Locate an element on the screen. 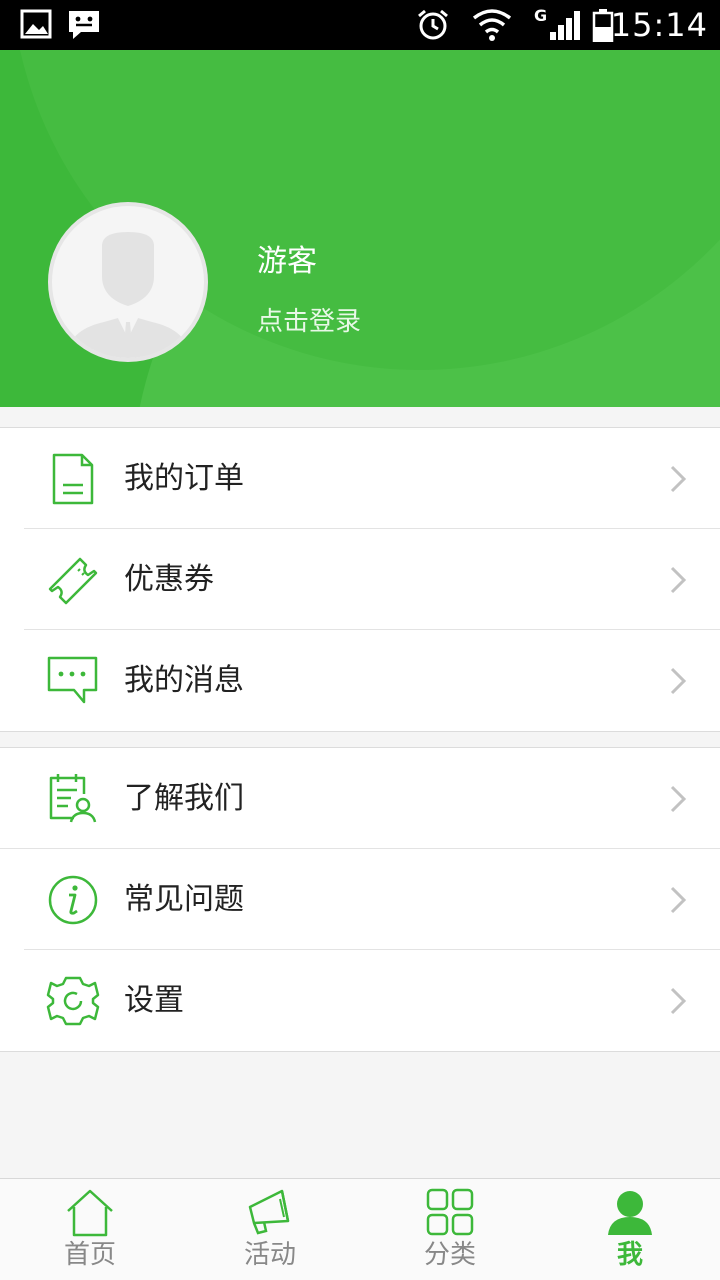  tab-label: 我 is located at coordinates (629, 1255).